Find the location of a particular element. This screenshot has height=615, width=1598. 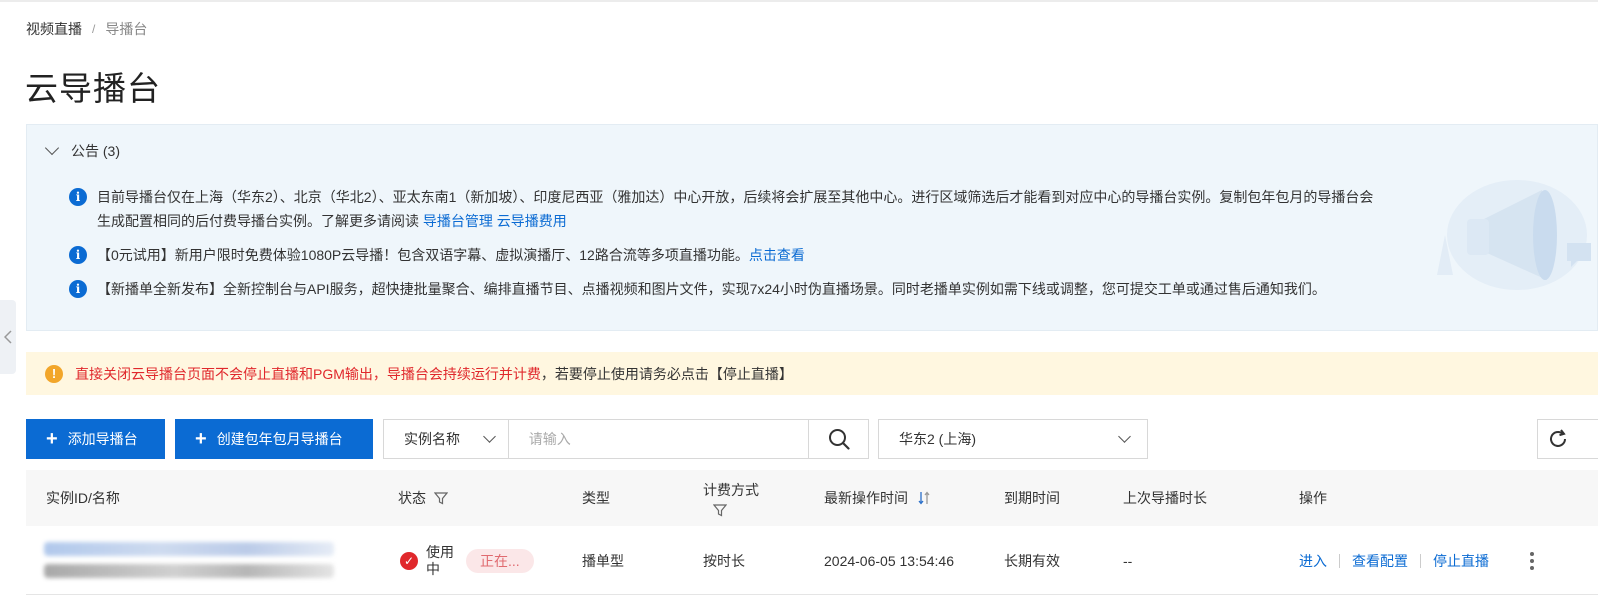

breadcrumb-current: 导播台 is located at coordinates (126, 29).